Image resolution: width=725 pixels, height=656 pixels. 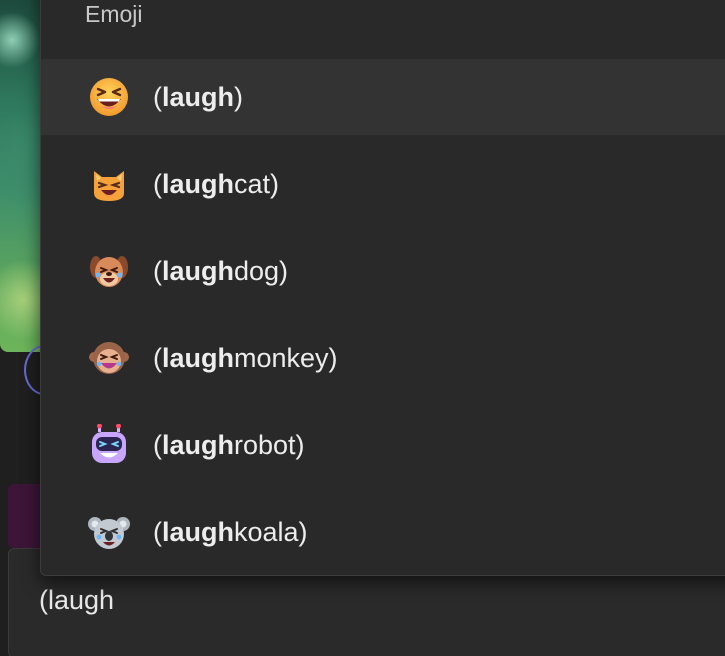 I want to click on emoji-option-label: (laughdog), so click(x=221, y=270).